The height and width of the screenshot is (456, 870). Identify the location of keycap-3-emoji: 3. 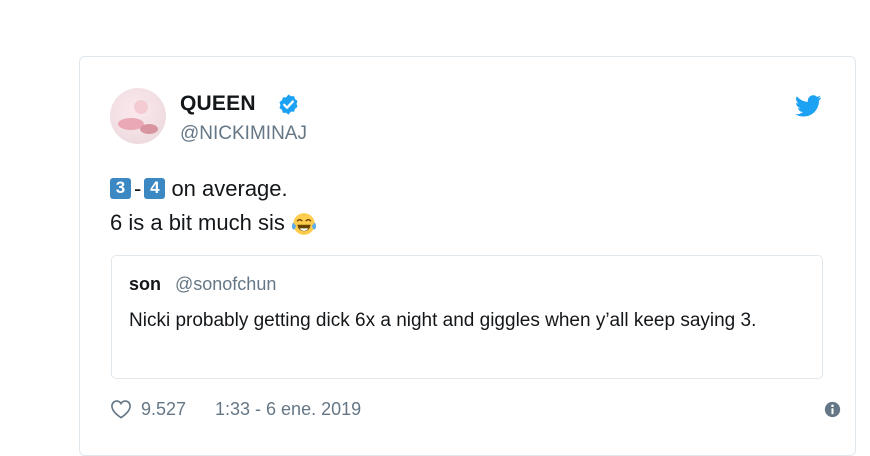
(120, 188).